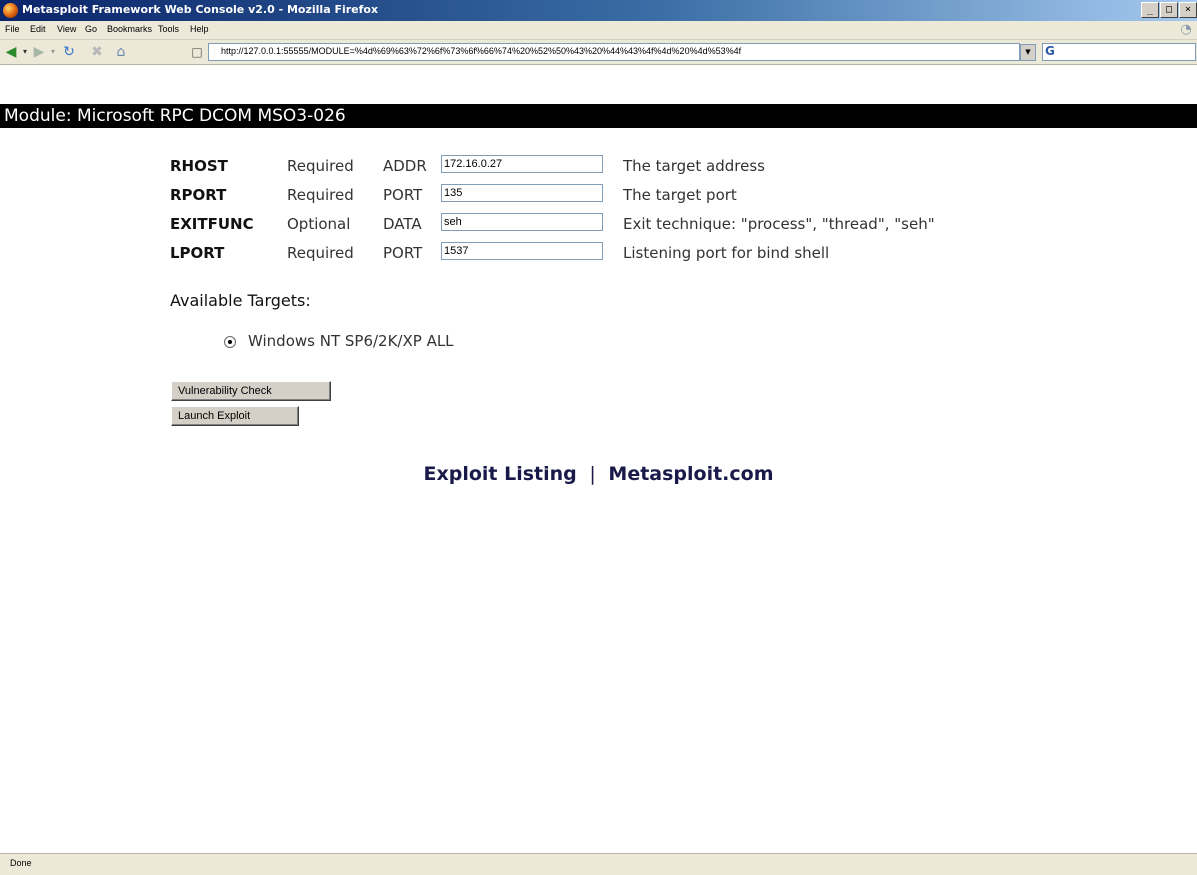  I want to click on launch-exploit-button: Launch Exploit, so click(235, 416).